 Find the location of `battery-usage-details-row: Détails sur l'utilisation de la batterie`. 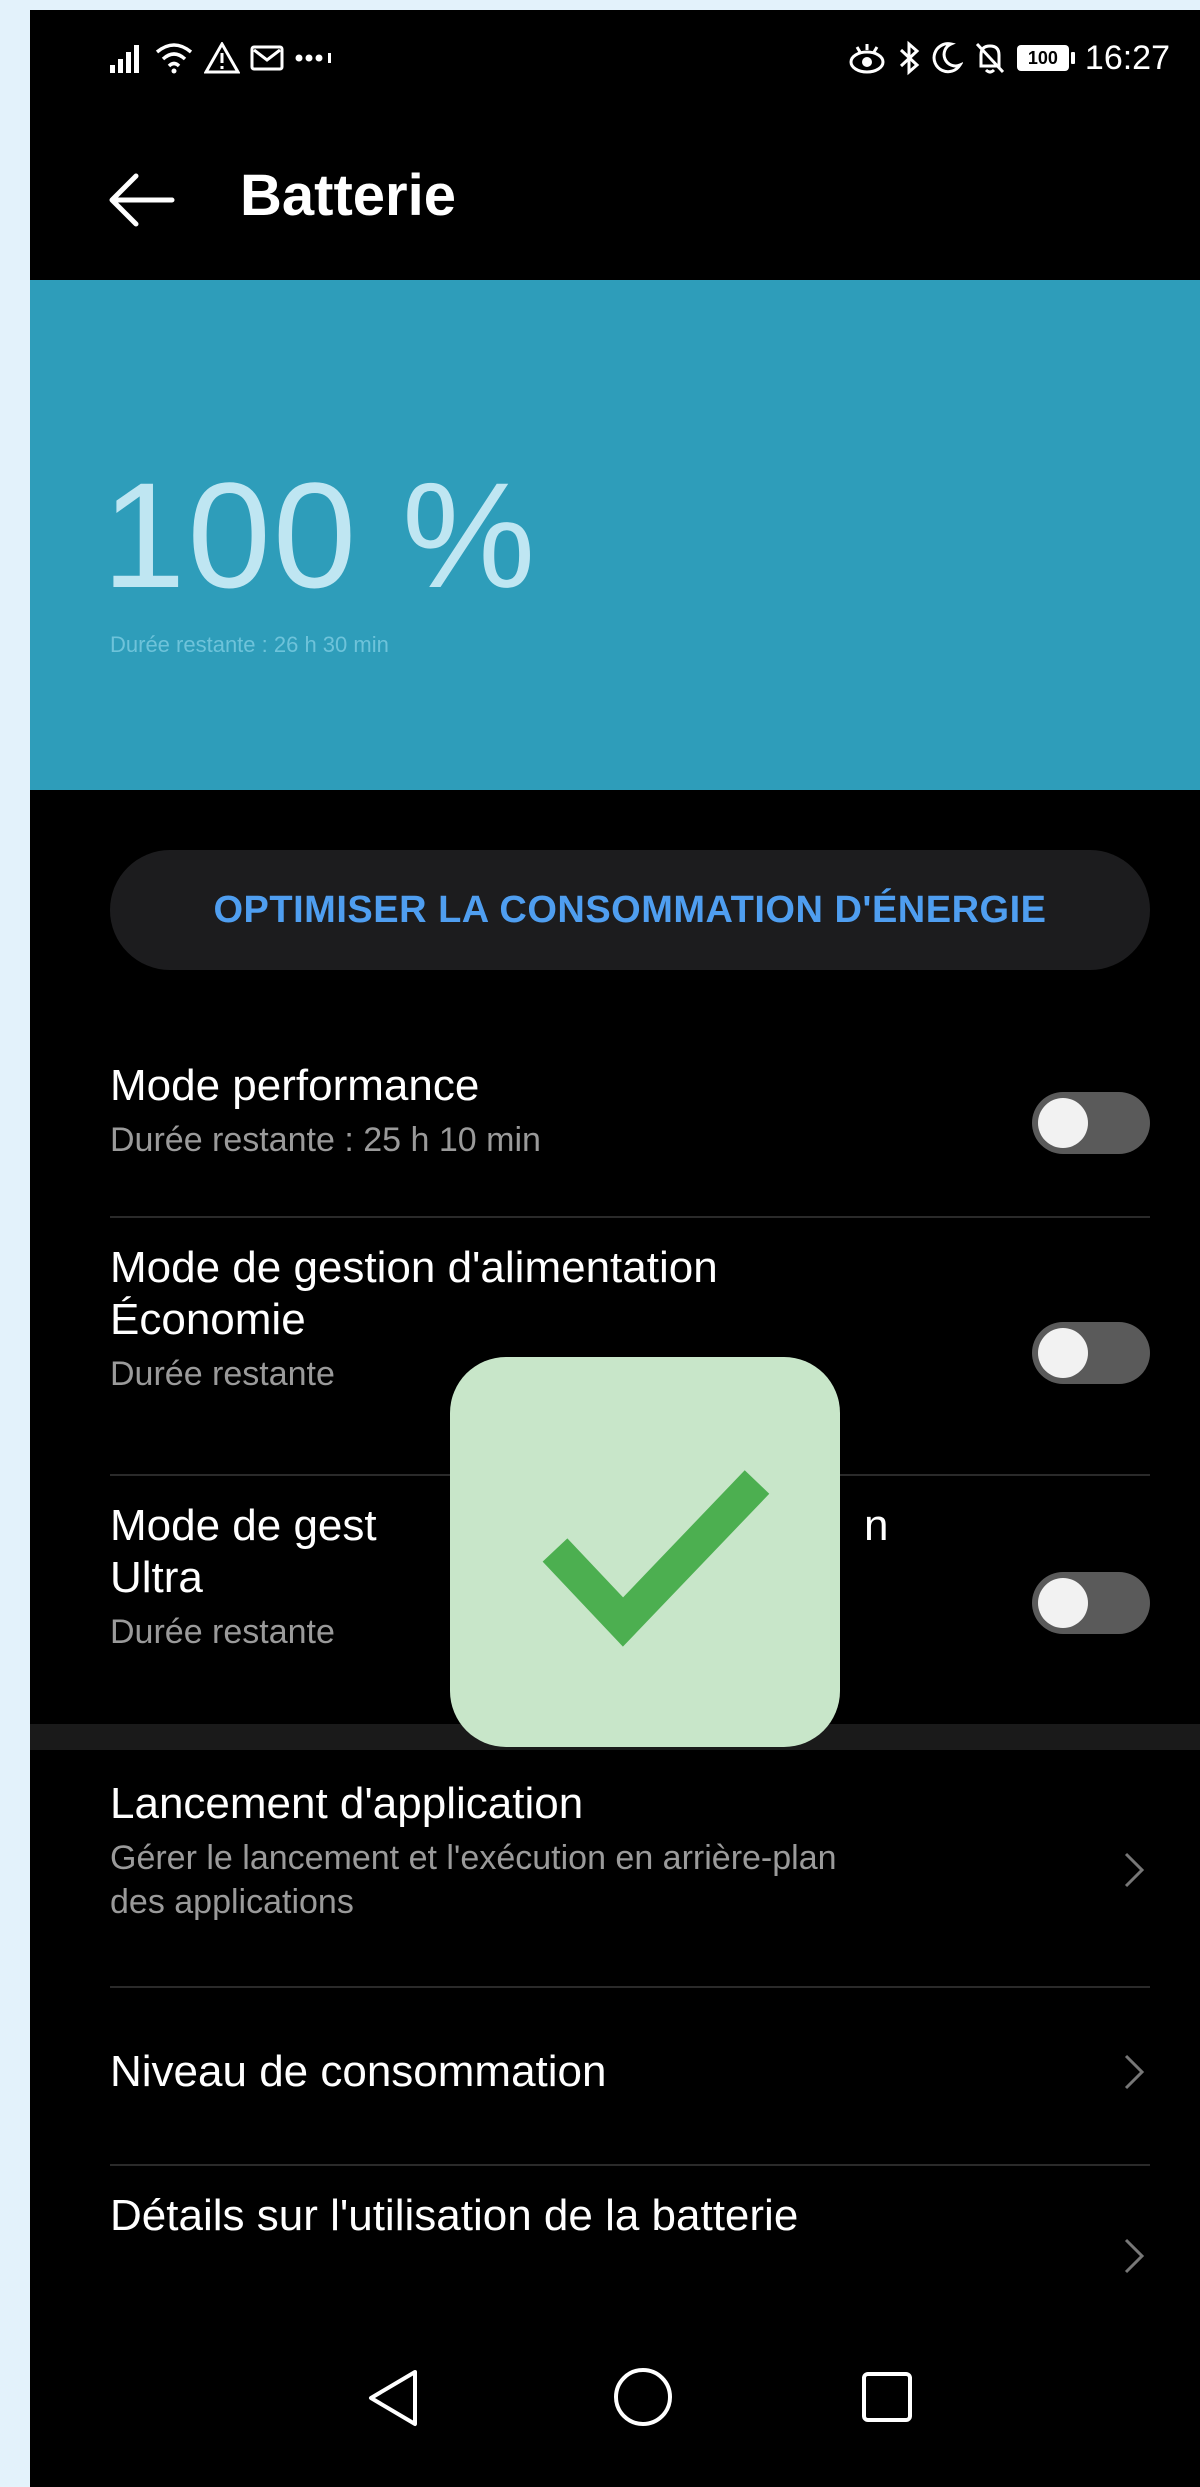

battery-usage-details-row: Détails sur l'utilisation de la batterie is located at coordinates (460, 2216).